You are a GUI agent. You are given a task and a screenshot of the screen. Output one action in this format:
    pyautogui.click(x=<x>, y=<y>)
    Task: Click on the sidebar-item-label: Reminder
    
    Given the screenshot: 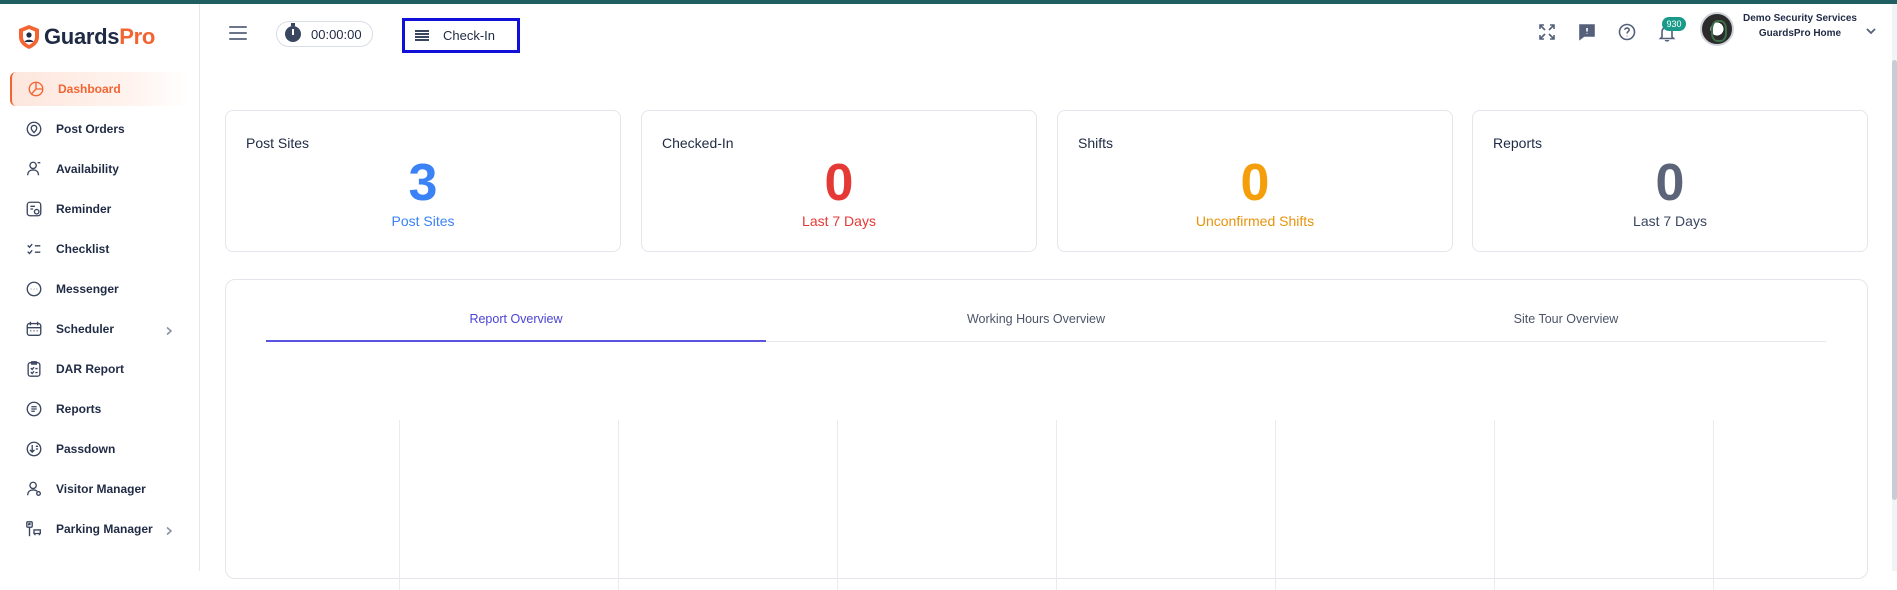 What is the action you would take?
    pyautogui.click(x=84, y=209)
    